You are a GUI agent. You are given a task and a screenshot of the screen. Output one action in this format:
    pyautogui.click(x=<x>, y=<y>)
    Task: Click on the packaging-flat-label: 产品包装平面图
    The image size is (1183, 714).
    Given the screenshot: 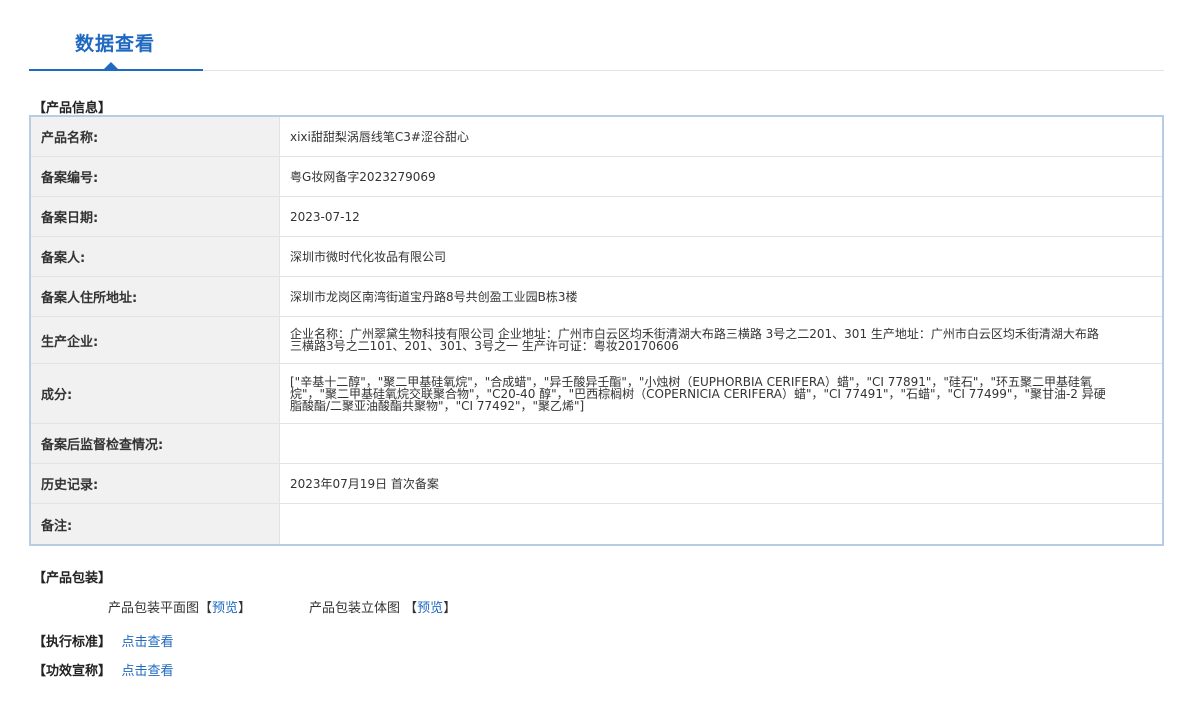 What is the action you would take?
    pyautogui.click(x=154, y=608)
    